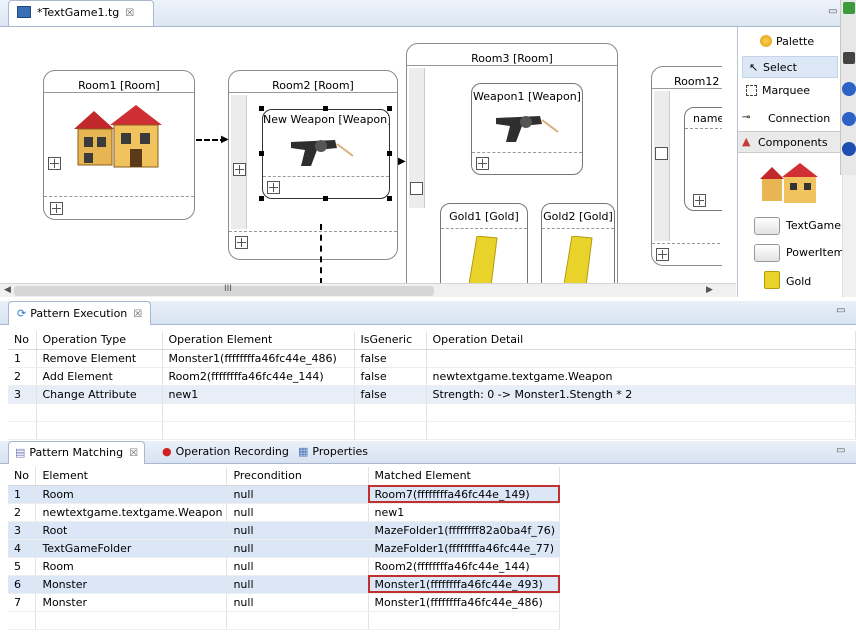 Image resolution: width=856 pixels, height=634 pixels. What do you see at coordinates (849, 58) in the screenshot?
I see `monitor-icon` at bounding box center [849, 58].